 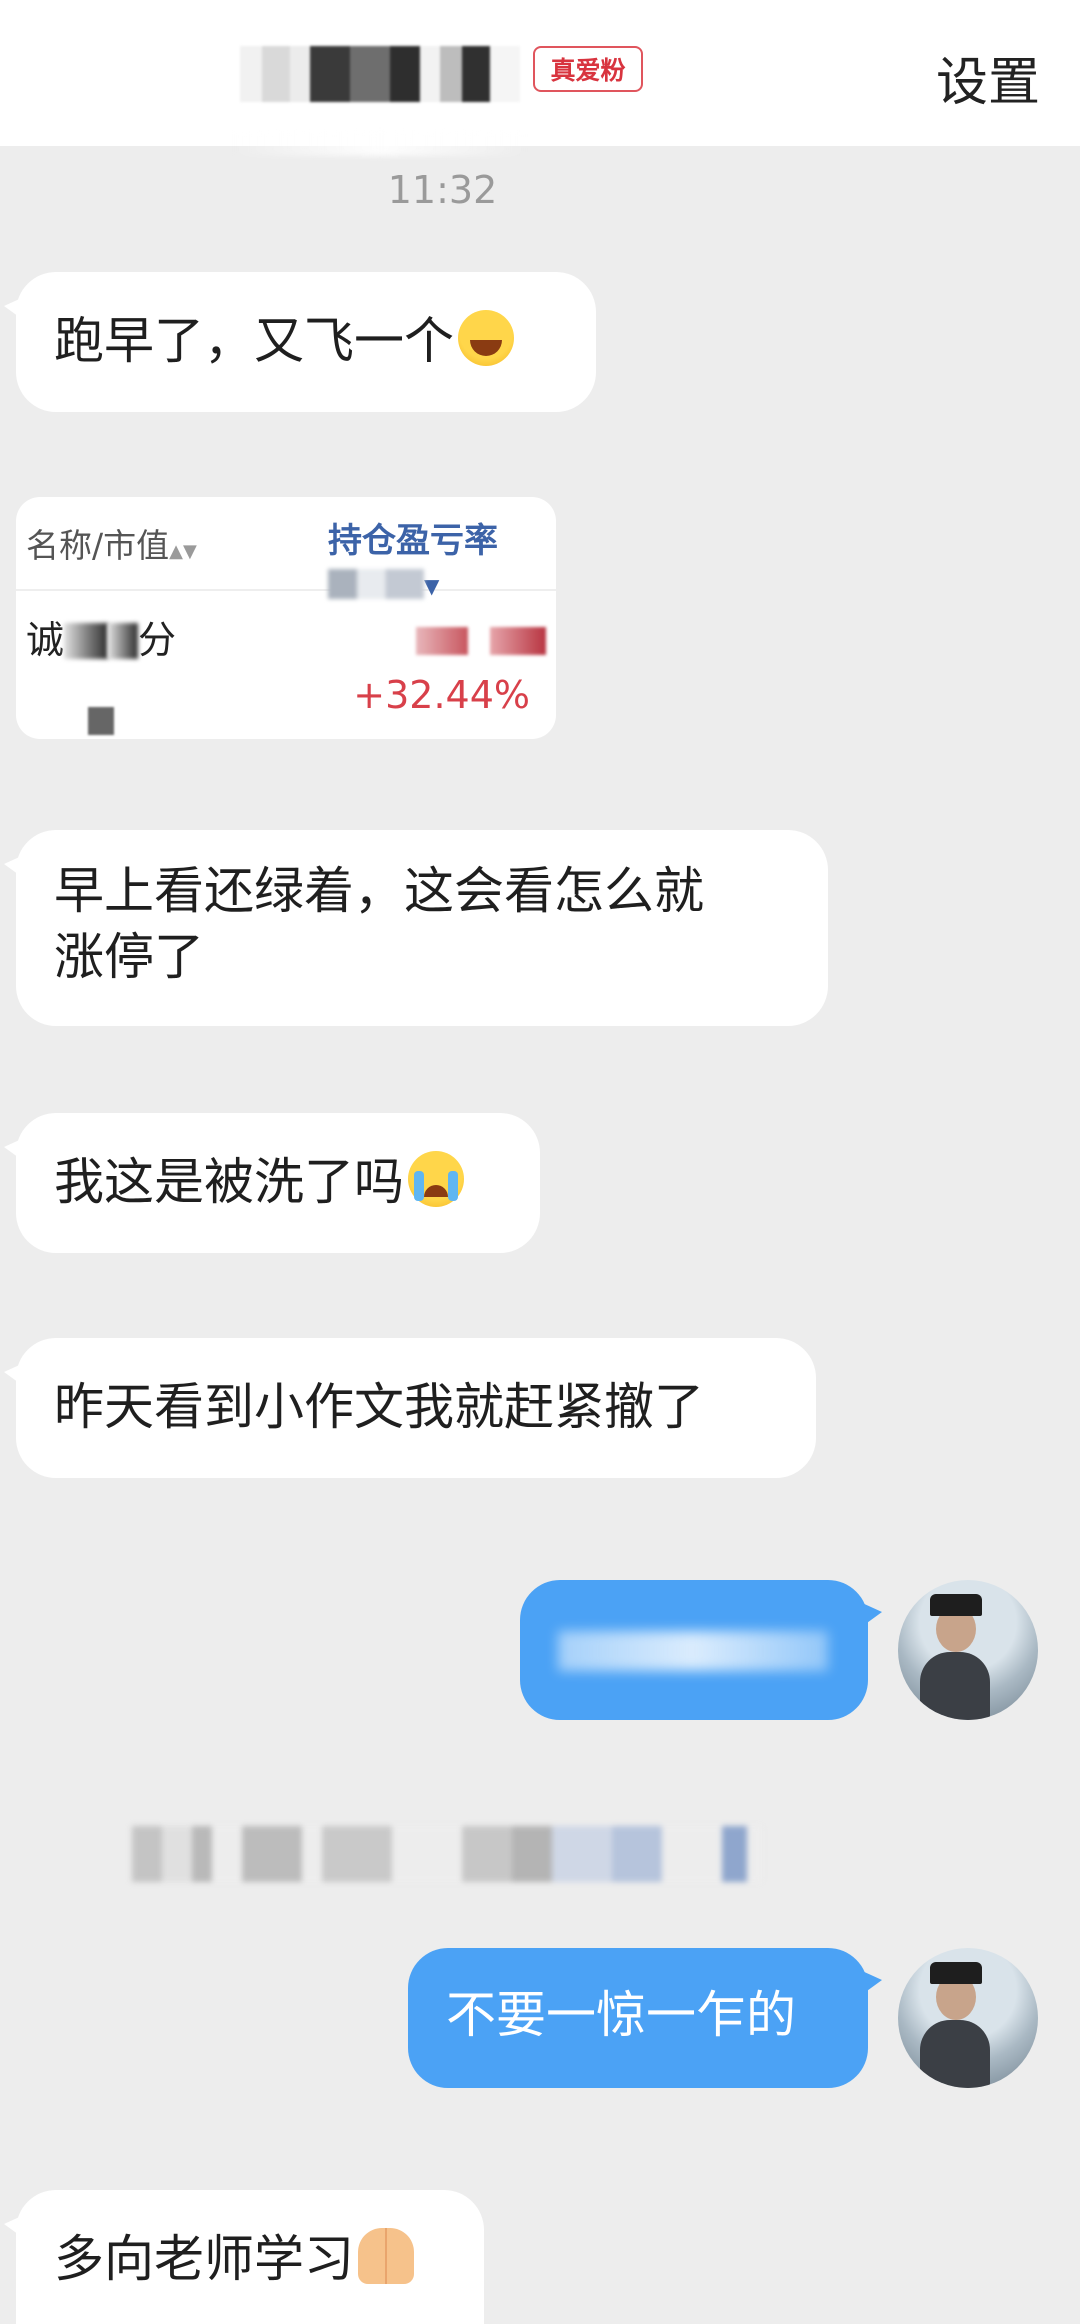 I want to click on message-text-line: 涨停了, so click(x=129, y=957).